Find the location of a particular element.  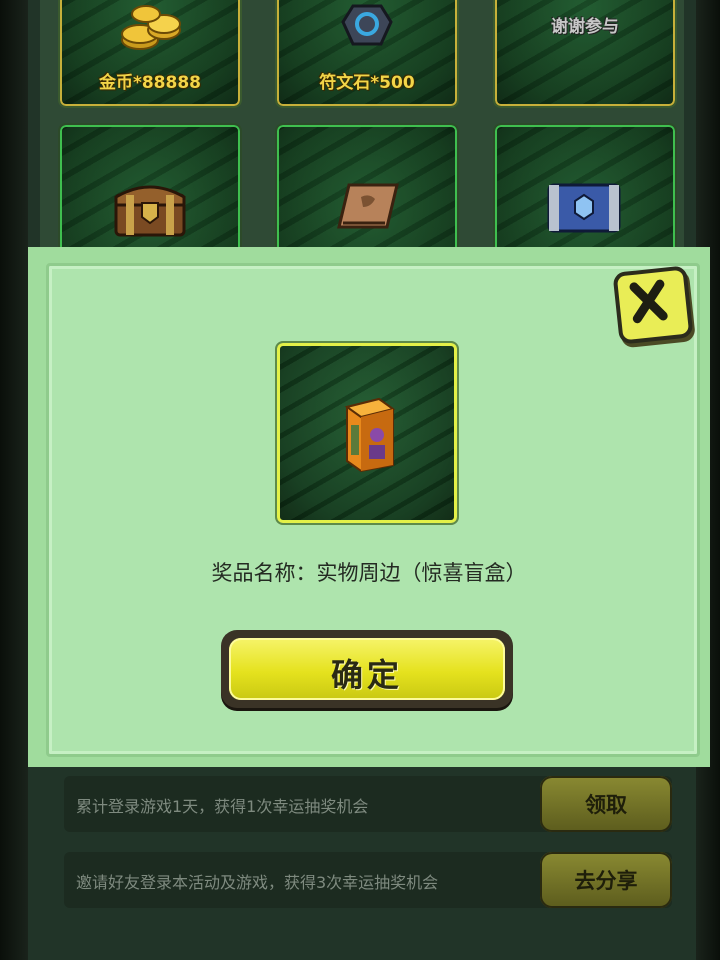

close-button is located at coordinates (653, 305).